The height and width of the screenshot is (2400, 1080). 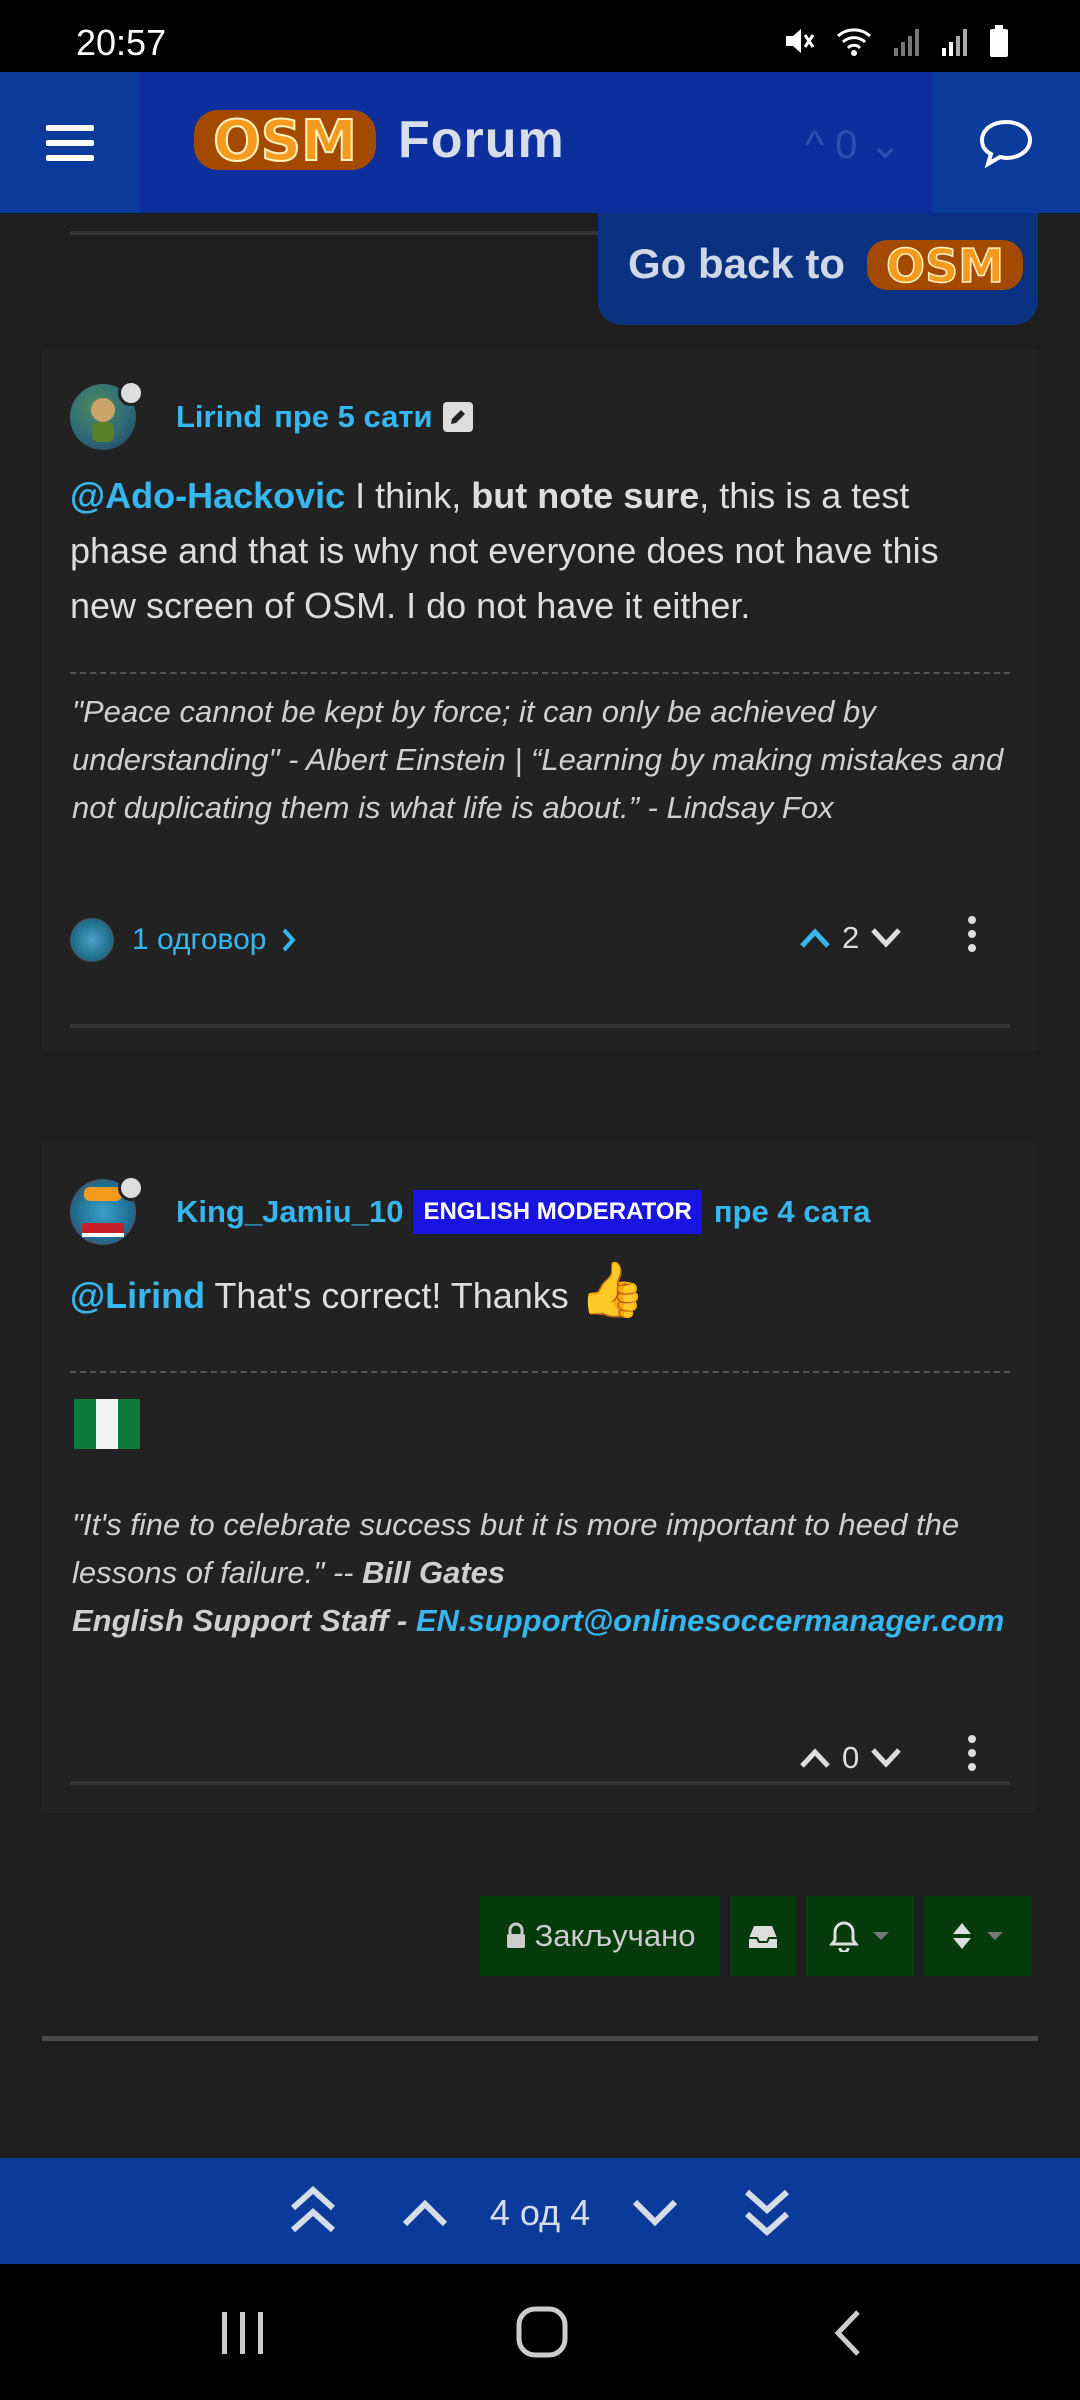 I want to click on vote-count: 0, so click(x=851, y=1757).